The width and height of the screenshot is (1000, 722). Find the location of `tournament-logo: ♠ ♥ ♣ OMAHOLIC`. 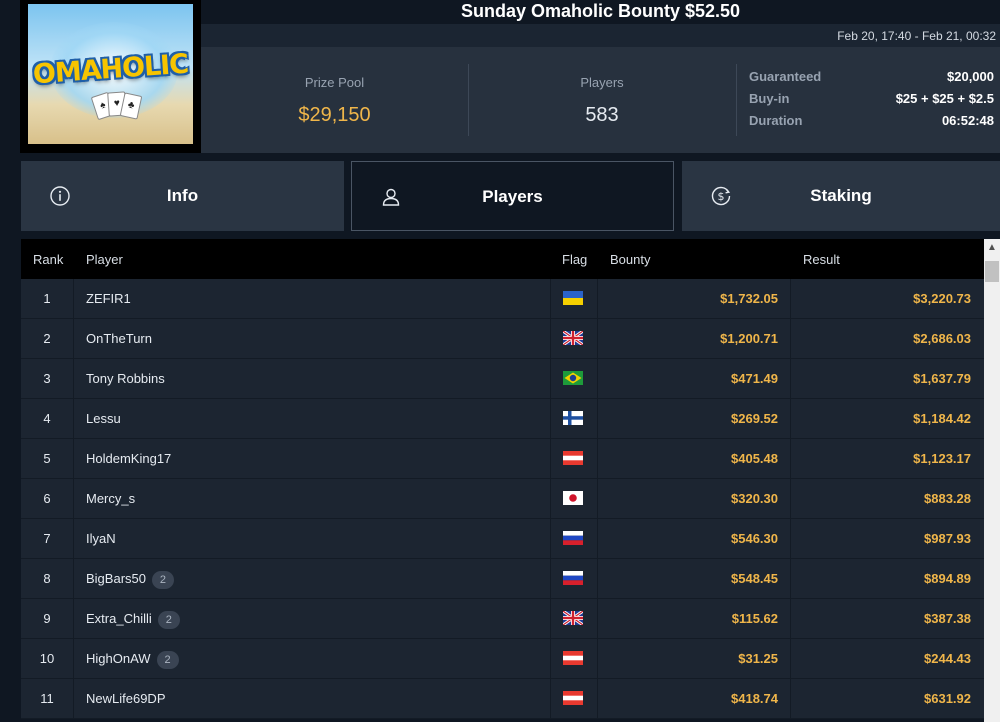

tournament-logo: ♠ ♥ ♣ OMAHOLIC is located at coordinates (110, 76).